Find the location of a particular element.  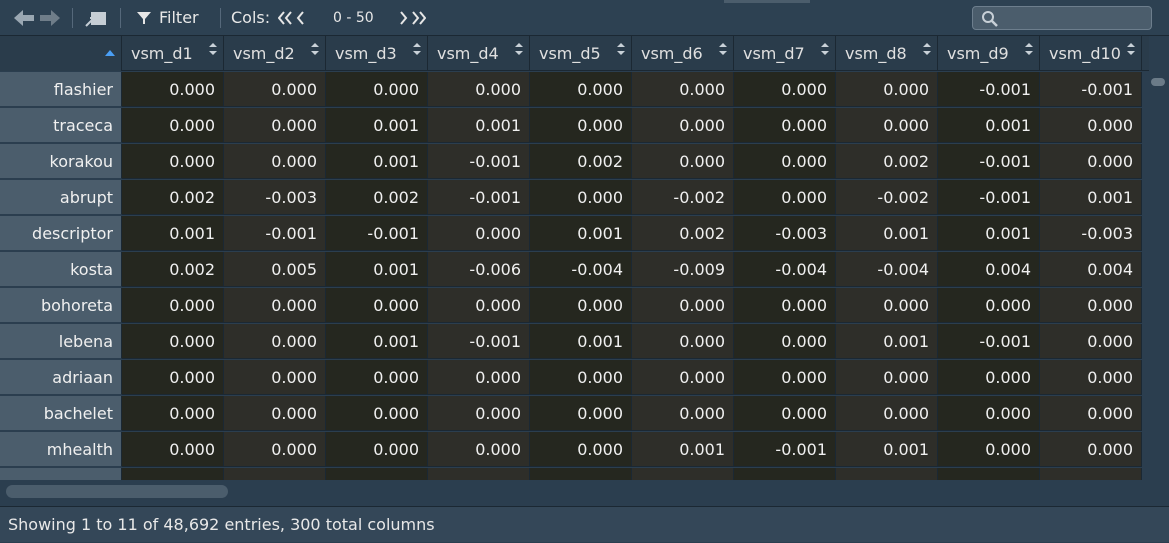

horizontal-scroll-thumb is located at coordinates (117, 491).